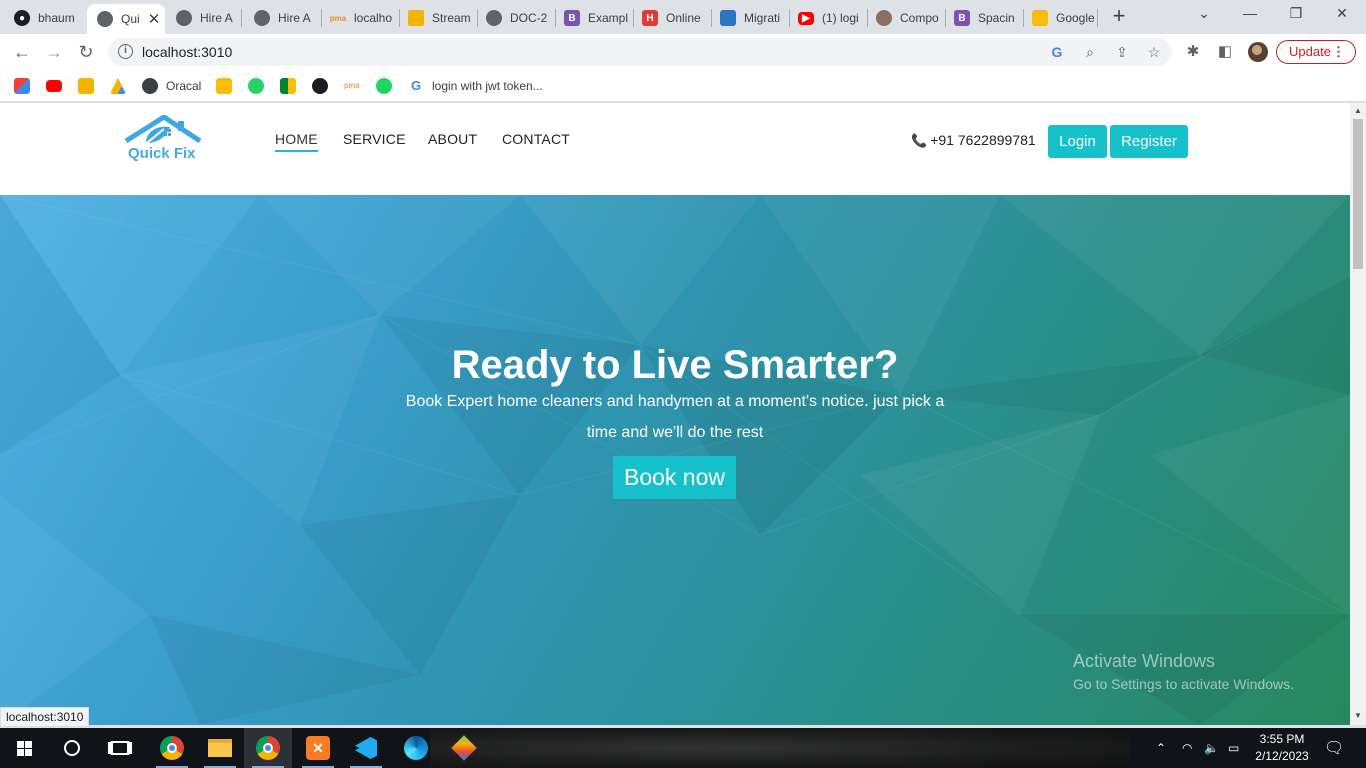  I want to click on new-tab-icon: +, so click(1119, 16).